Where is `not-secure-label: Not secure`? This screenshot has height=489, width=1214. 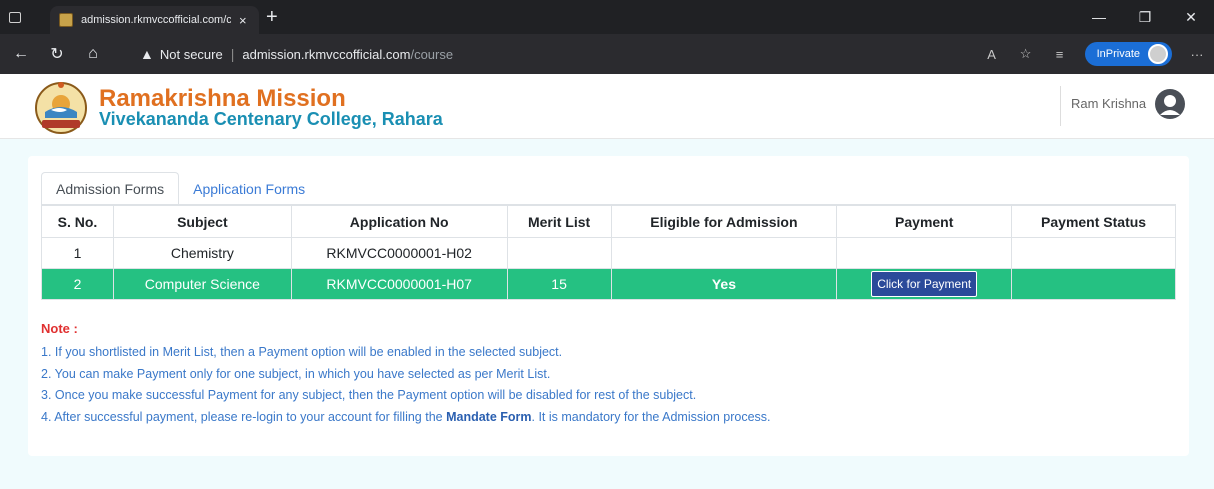
not-secure-label: Not secure is located at coordinates (191, 54).